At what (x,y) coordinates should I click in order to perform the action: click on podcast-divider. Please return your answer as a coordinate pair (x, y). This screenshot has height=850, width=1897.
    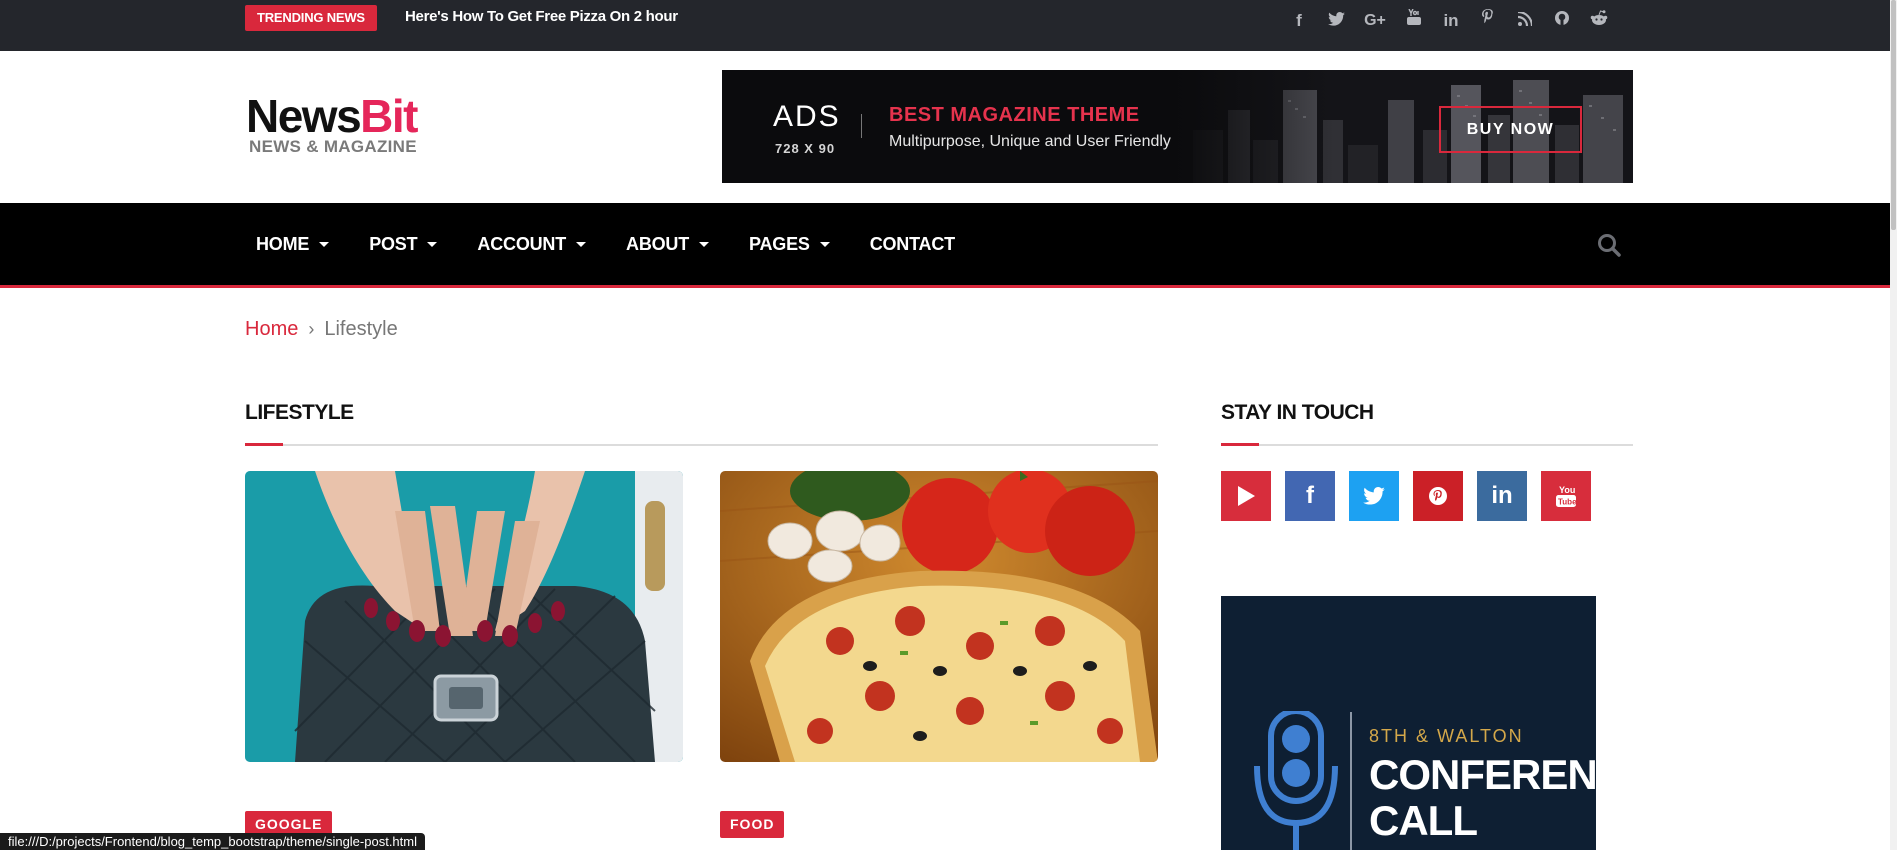
    Looking at the image, I should click on (1351, 781).